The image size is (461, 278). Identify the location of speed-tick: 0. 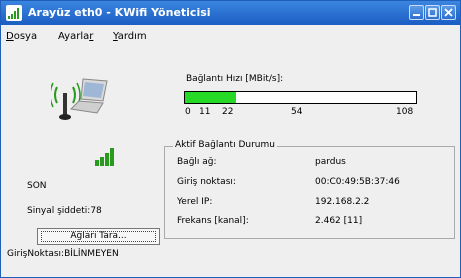
(188, 112).